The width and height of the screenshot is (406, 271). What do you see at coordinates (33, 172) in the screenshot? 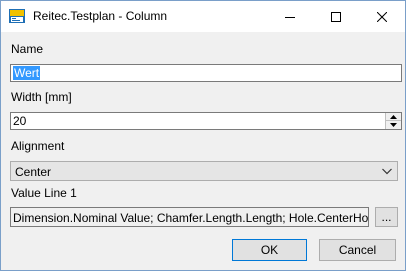
I see `alignment-selected-value: Center` at bounding box center [33, 172].